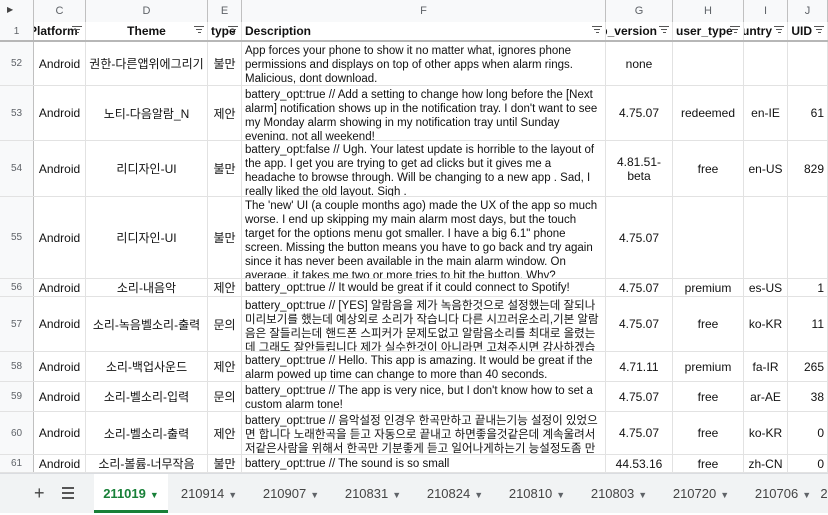 This screenshot has width=828, height=515. Describe the element at coordinates (225, 396) in the screenshot. I see `type-cell: 문의` at that location.